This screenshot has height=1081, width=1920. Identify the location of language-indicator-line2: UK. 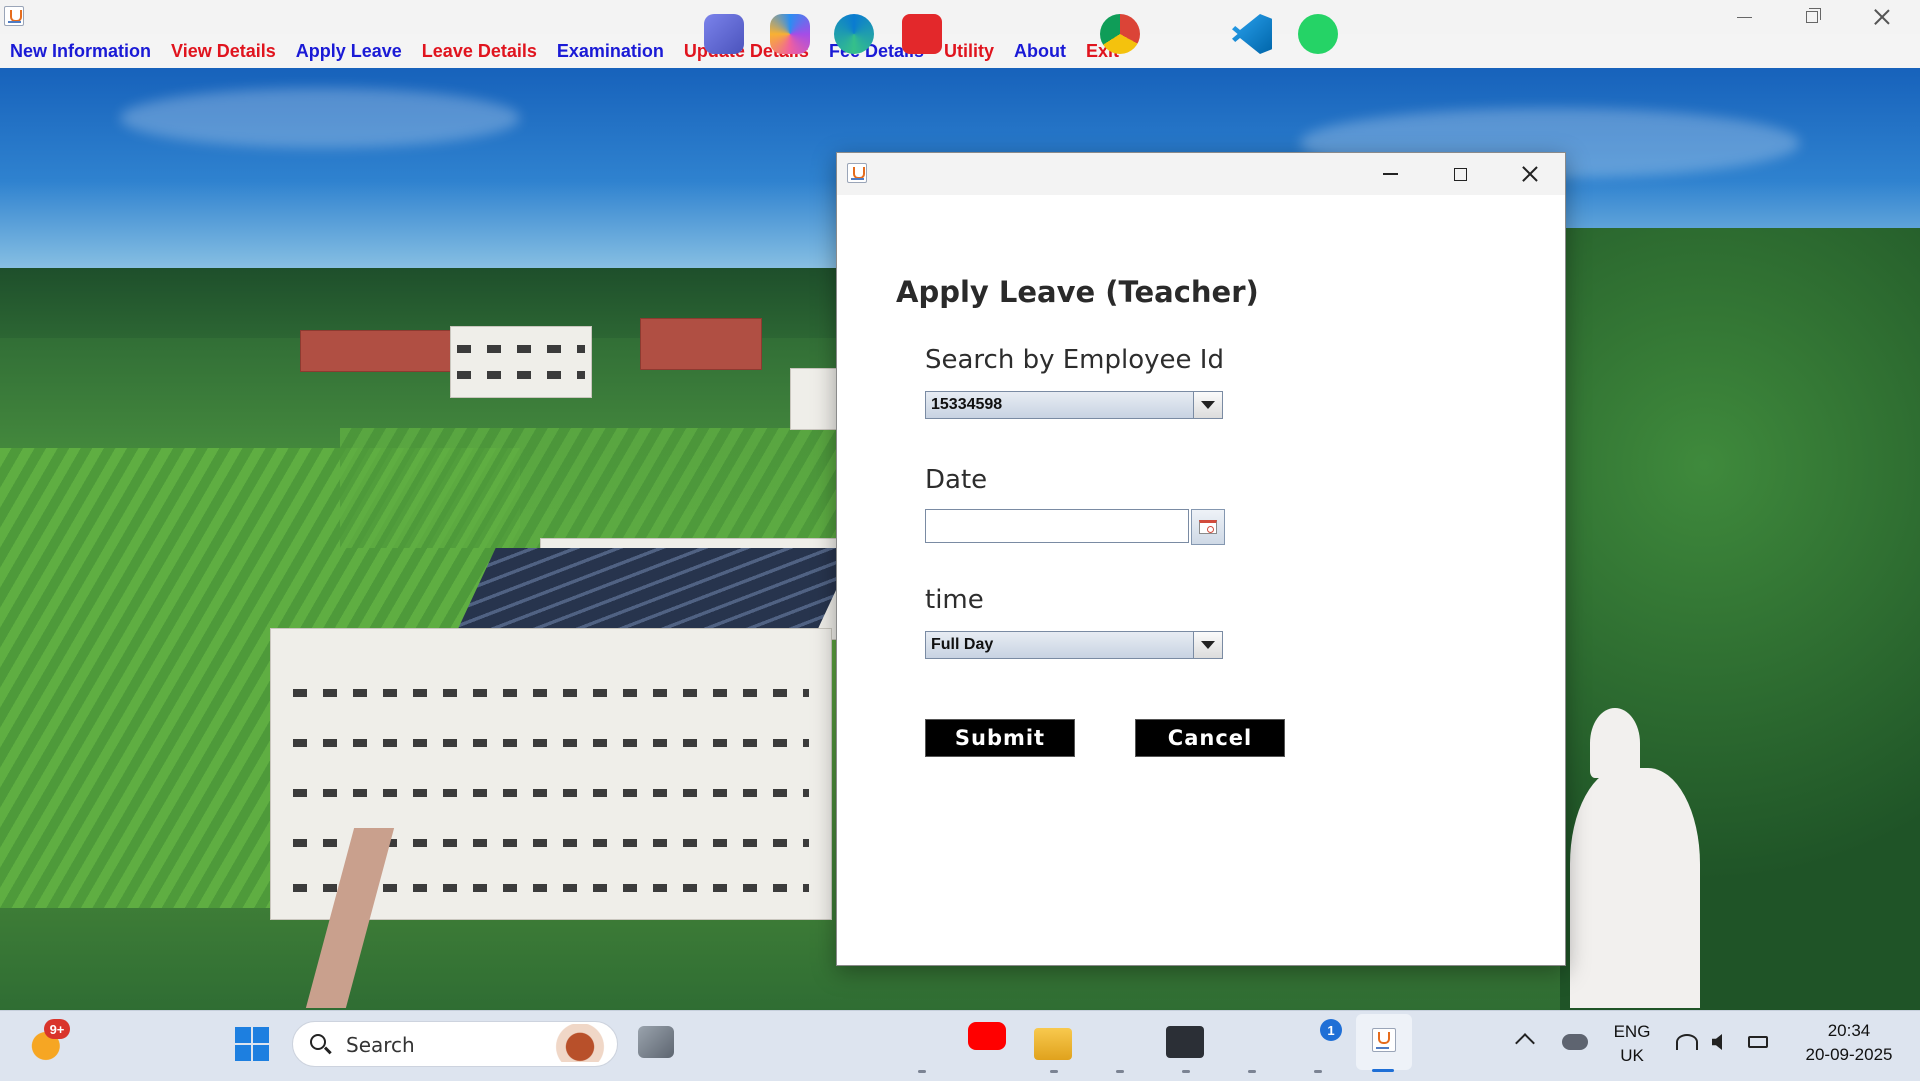
(1632, 1056).